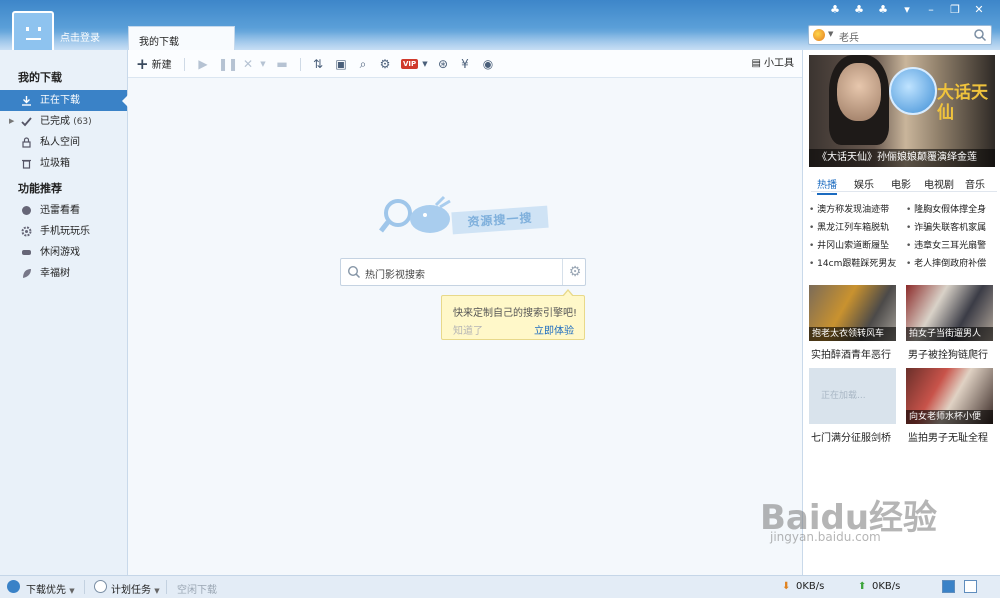  I want to click on promo-banner: 大话天仙 《大话天仙》孙俪娘娘颠覆演绎金莲, so click(902, 111).